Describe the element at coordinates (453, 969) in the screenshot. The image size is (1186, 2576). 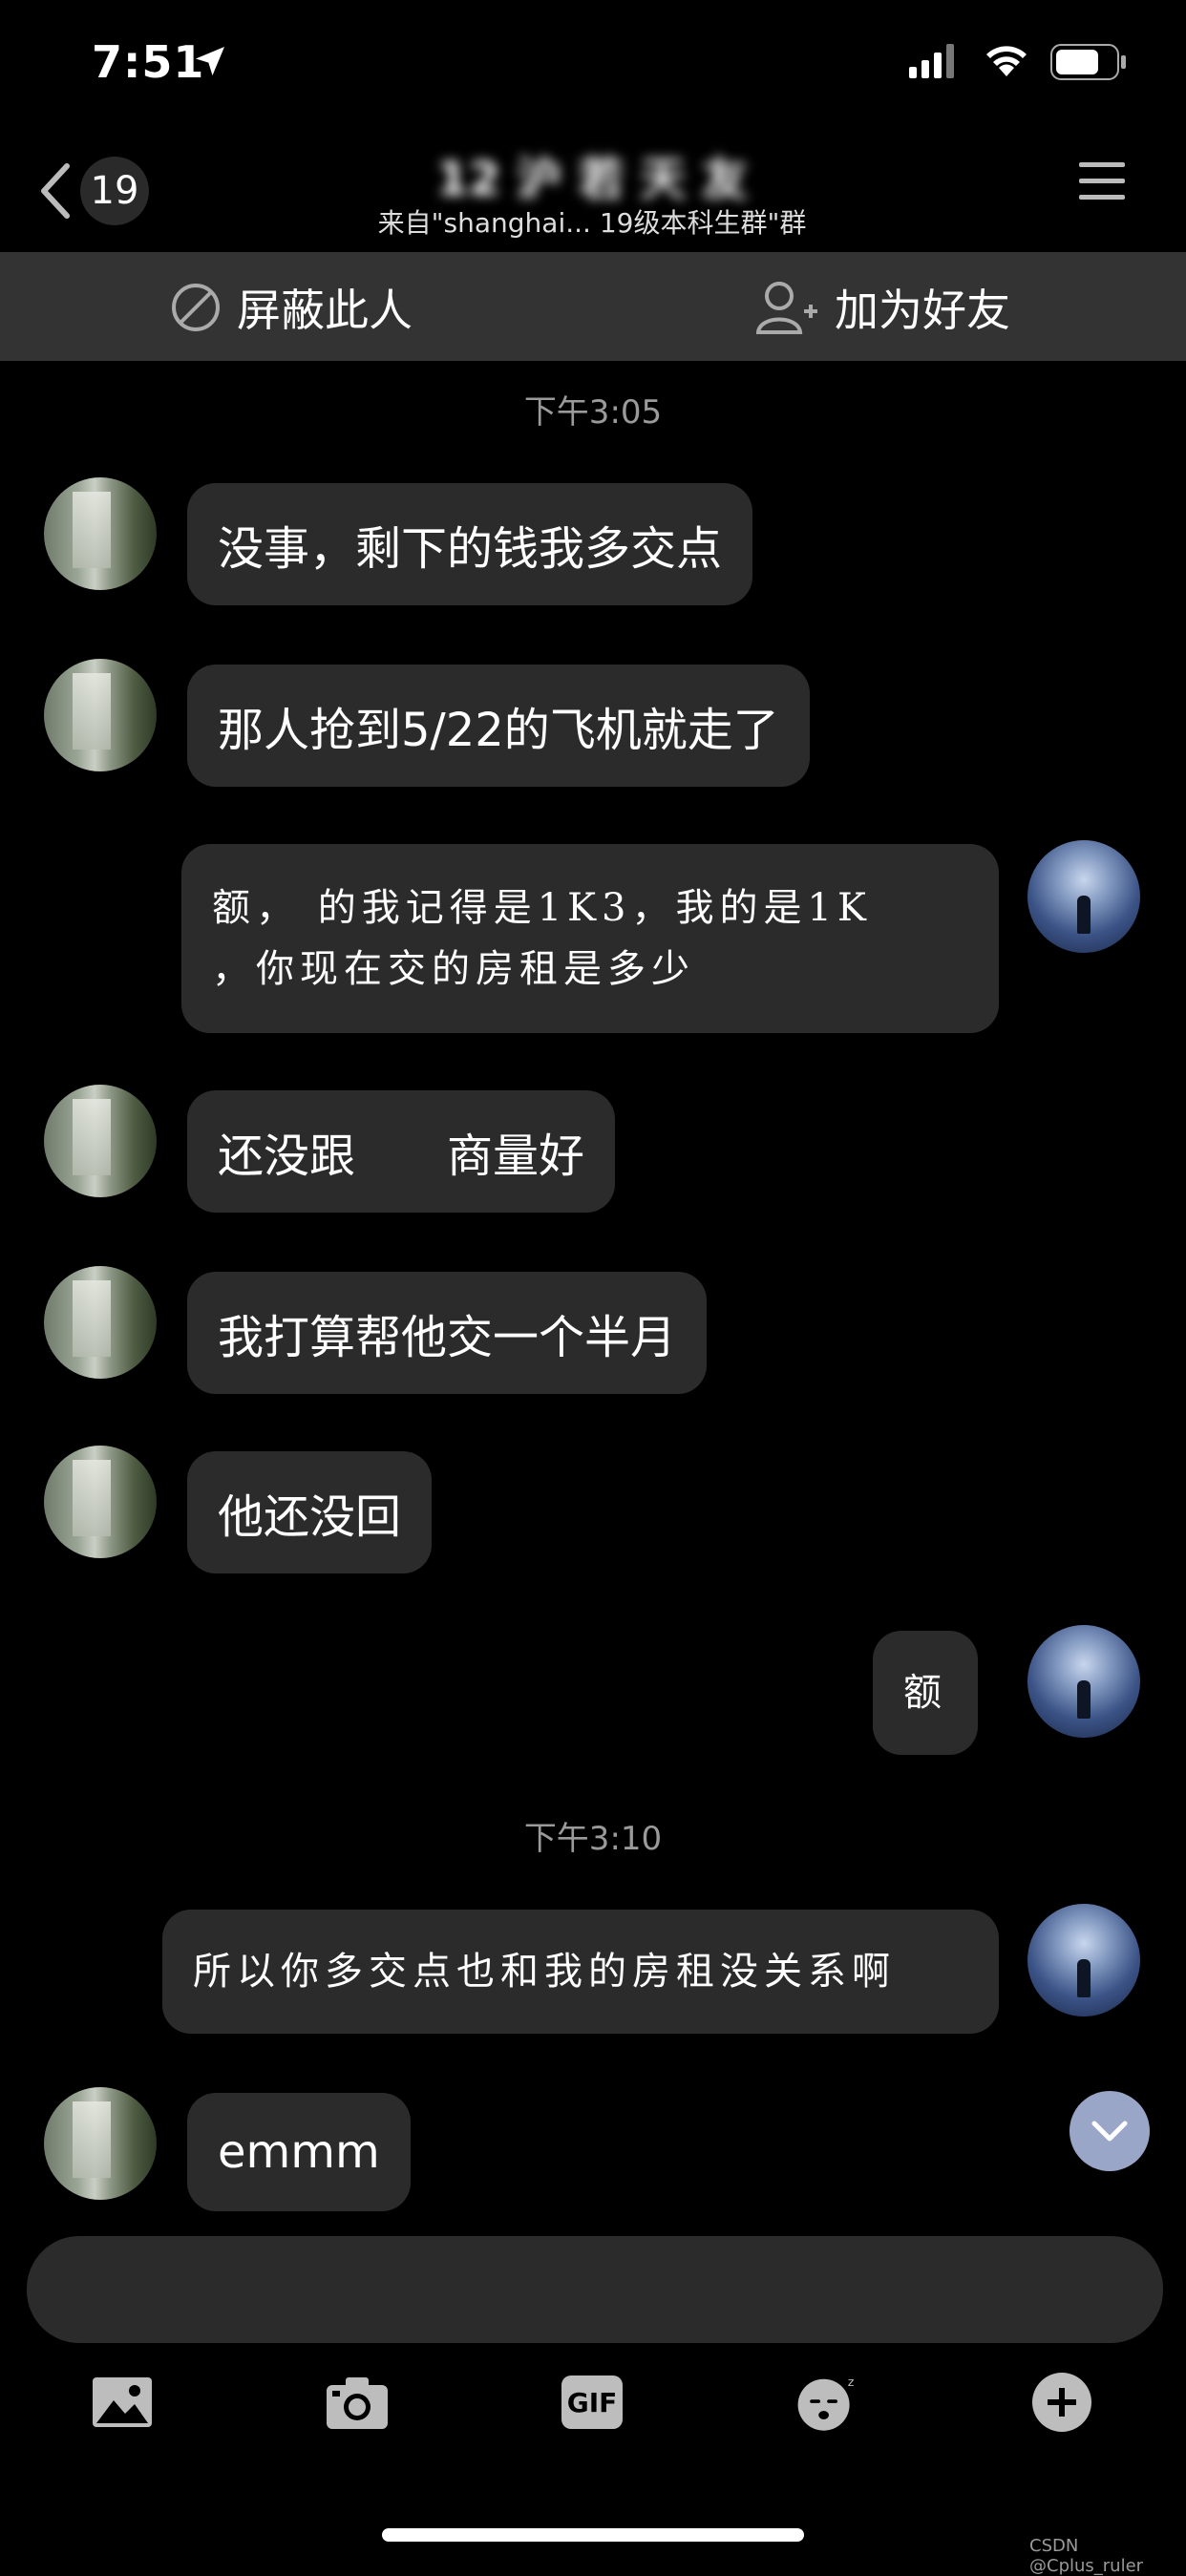
I see `message-text-line: ，你现在交的房租是多少` at that location.